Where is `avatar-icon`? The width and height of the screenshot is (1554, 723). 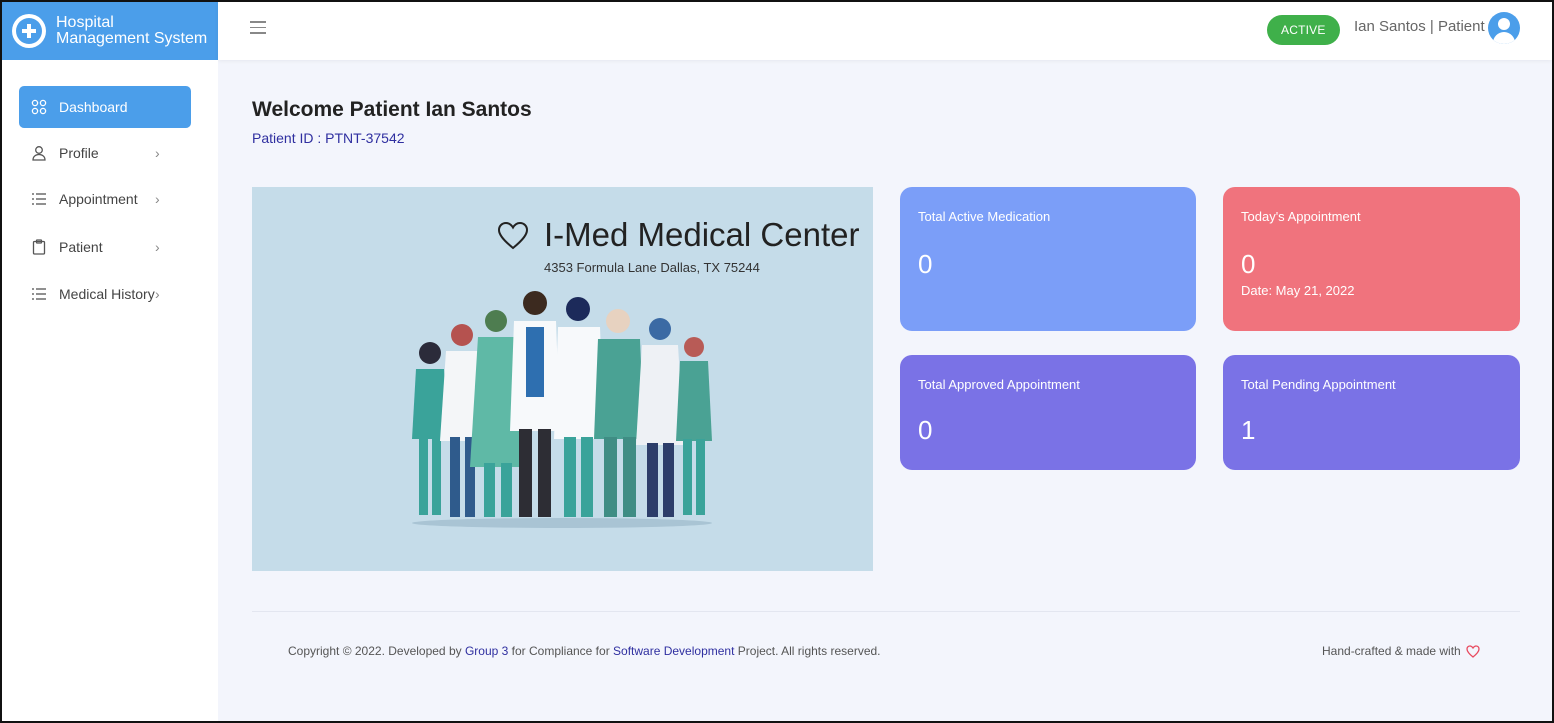 avatar-icon is located at coordinates (1504, 28).